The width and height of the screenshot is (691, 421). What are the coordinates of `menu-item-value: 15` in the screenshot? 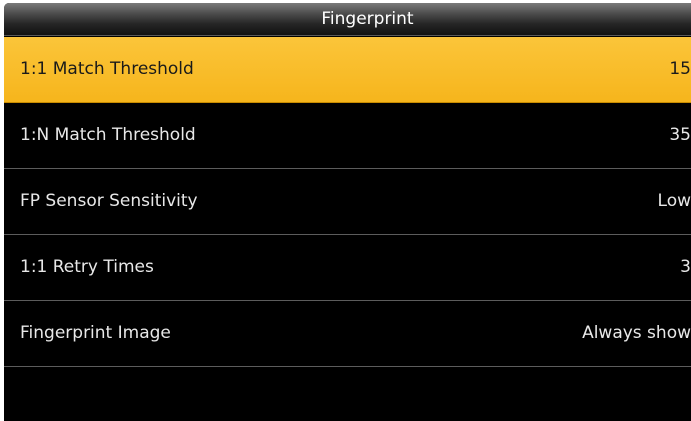 It's located at (680, 69).